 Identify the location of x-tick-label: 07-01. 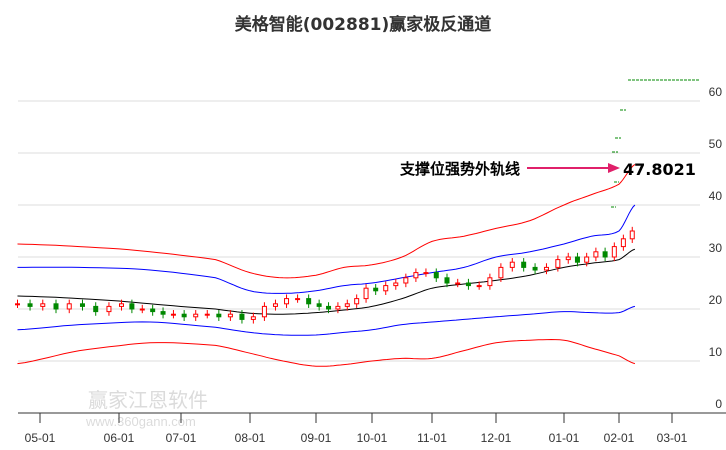
(181, 438).